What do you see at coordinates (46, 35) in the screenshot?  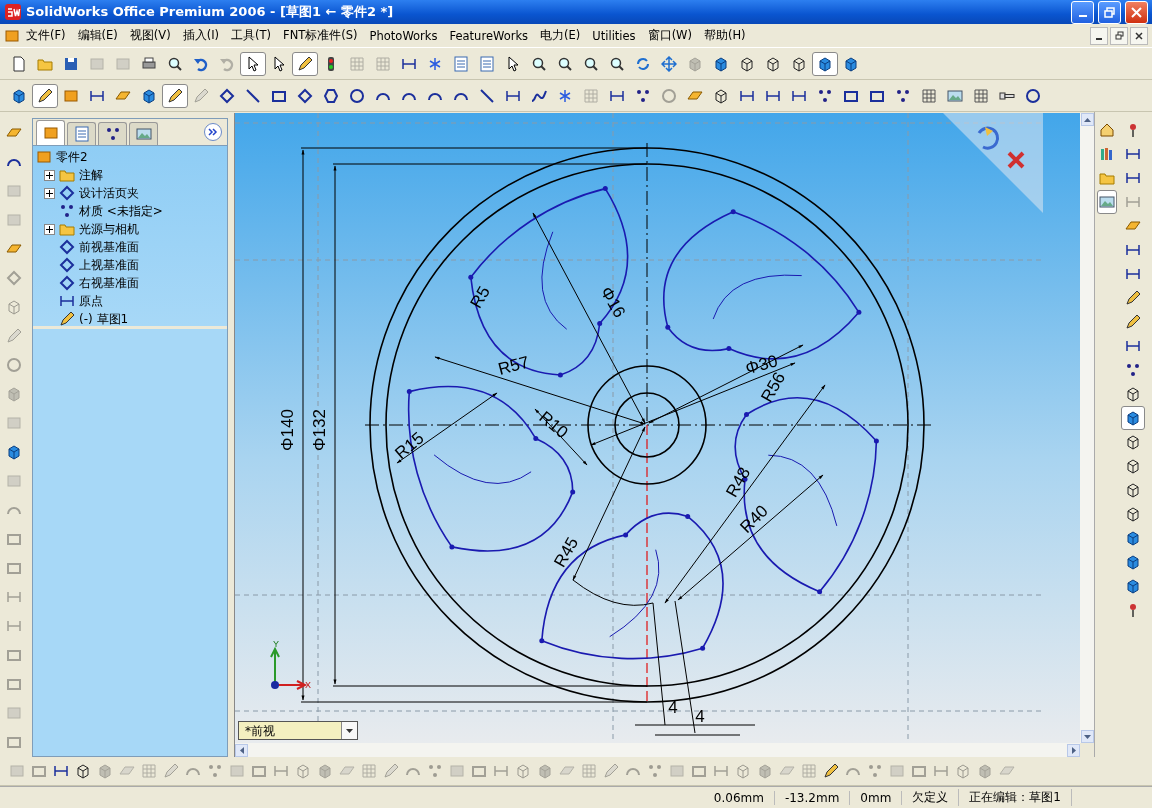 I see `menu-item: 文件(F)` at bounding box center [46, 35].